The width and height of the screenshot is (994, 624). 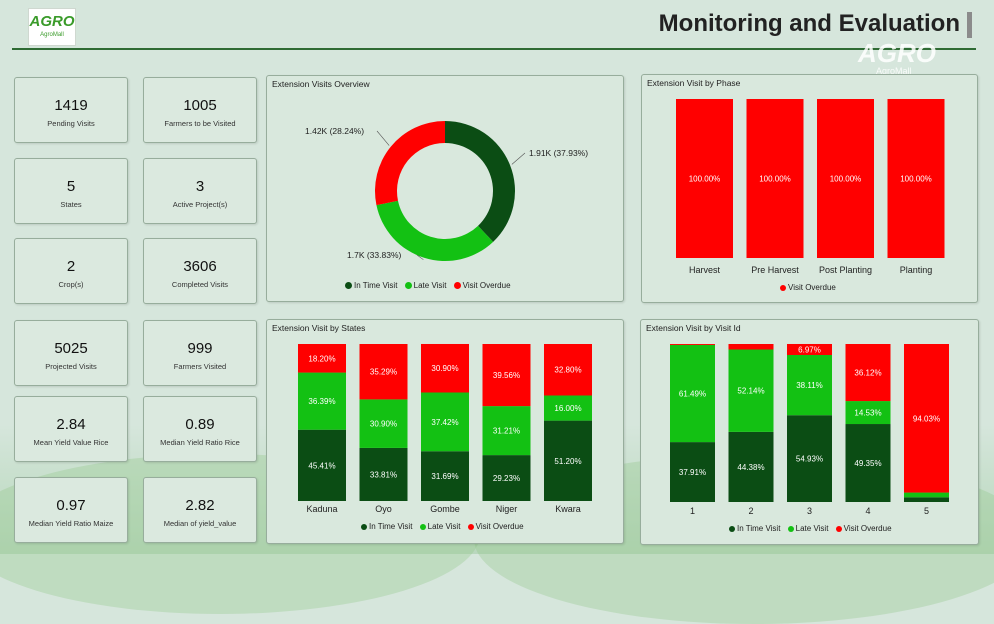 I want to click on x-tick-label: Kwara, so click(x=568, y=509).